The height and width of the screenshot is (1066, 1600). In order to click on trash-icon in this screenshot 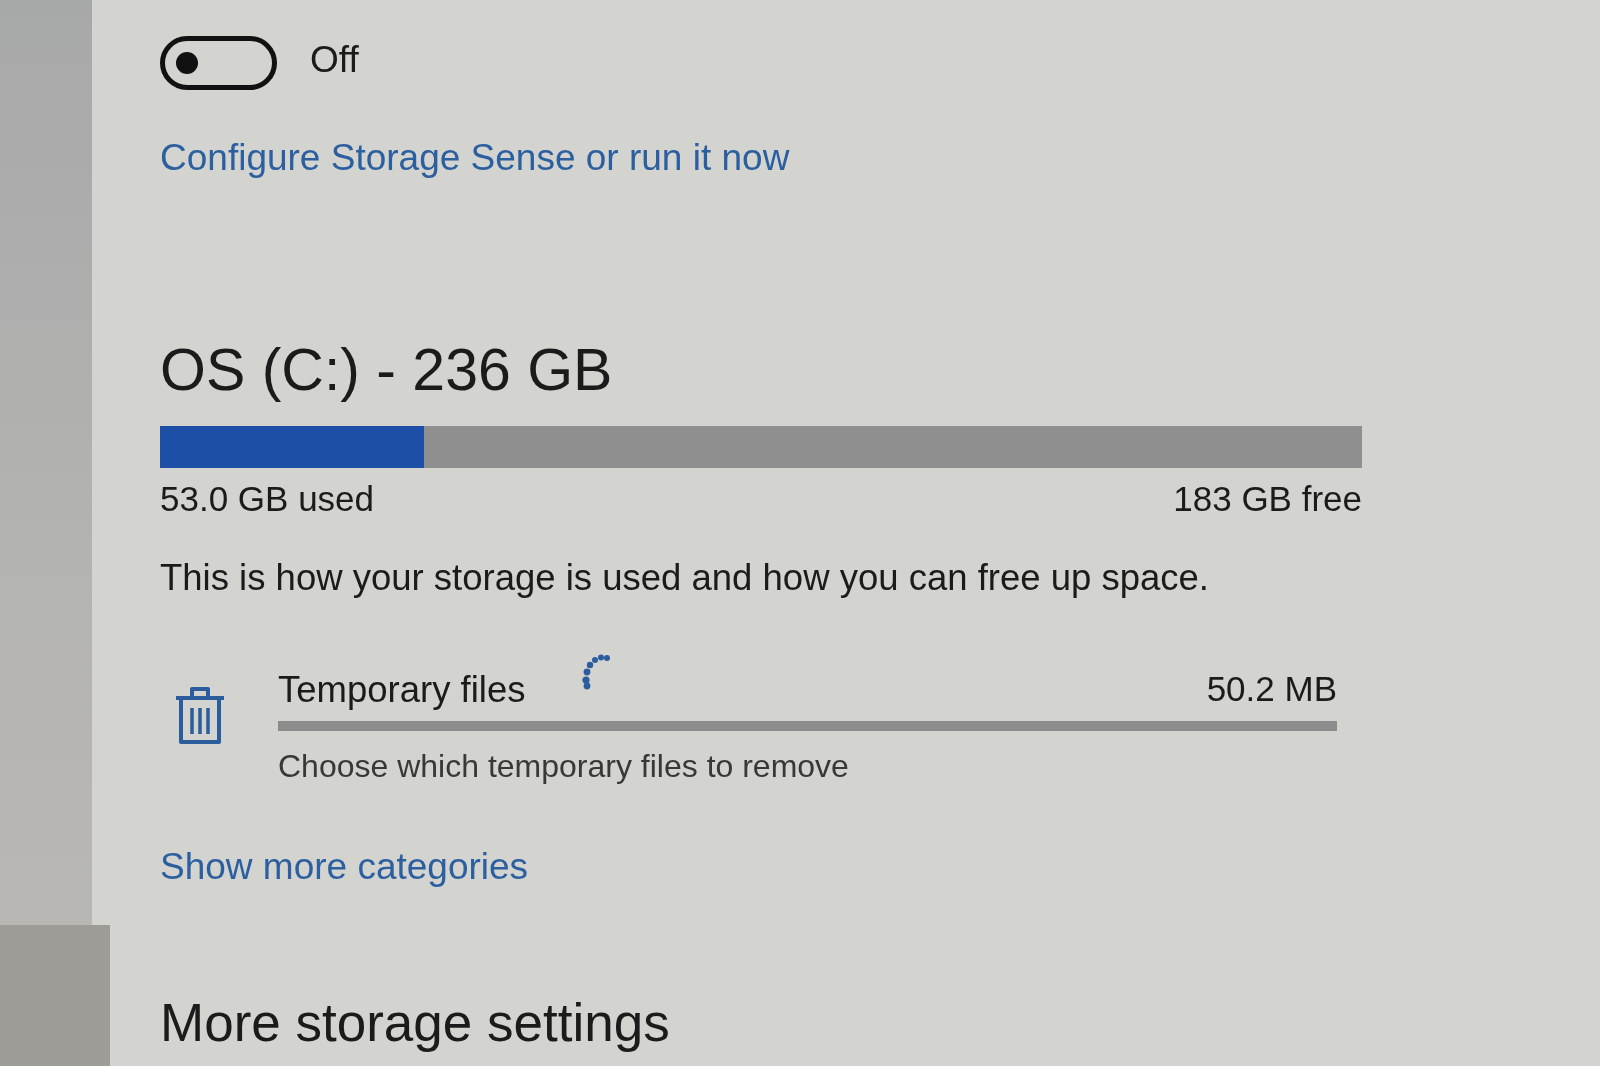, I will do `click(200, 715)`.